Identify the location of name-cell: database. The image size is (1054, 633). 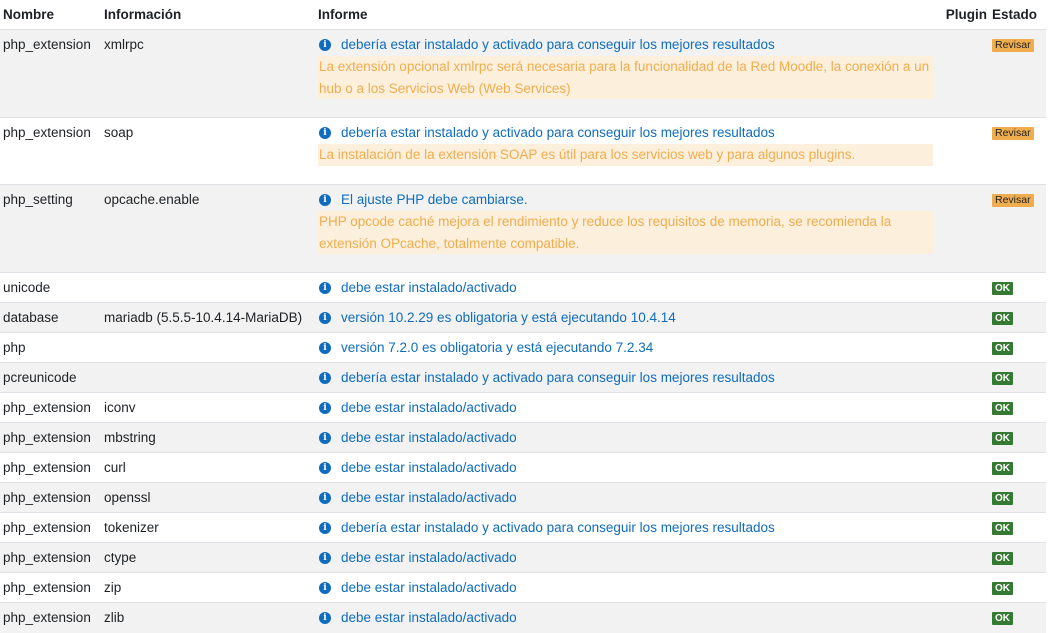
(50, 317).